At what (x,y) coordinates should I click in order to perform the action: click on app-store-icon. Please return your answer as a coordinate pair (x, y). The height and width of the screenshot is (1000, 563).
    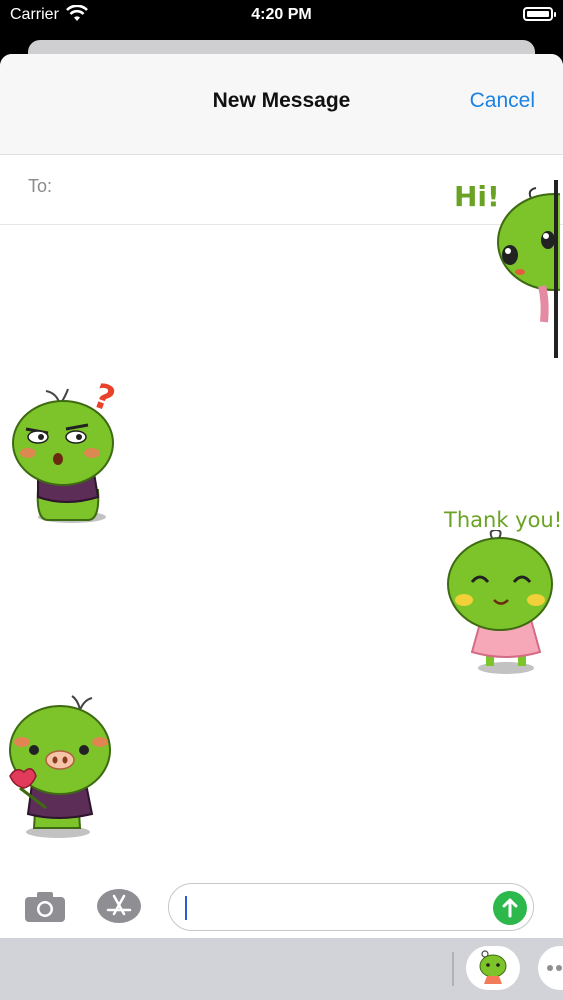
    Looking at the image, I should click on (119, 906).